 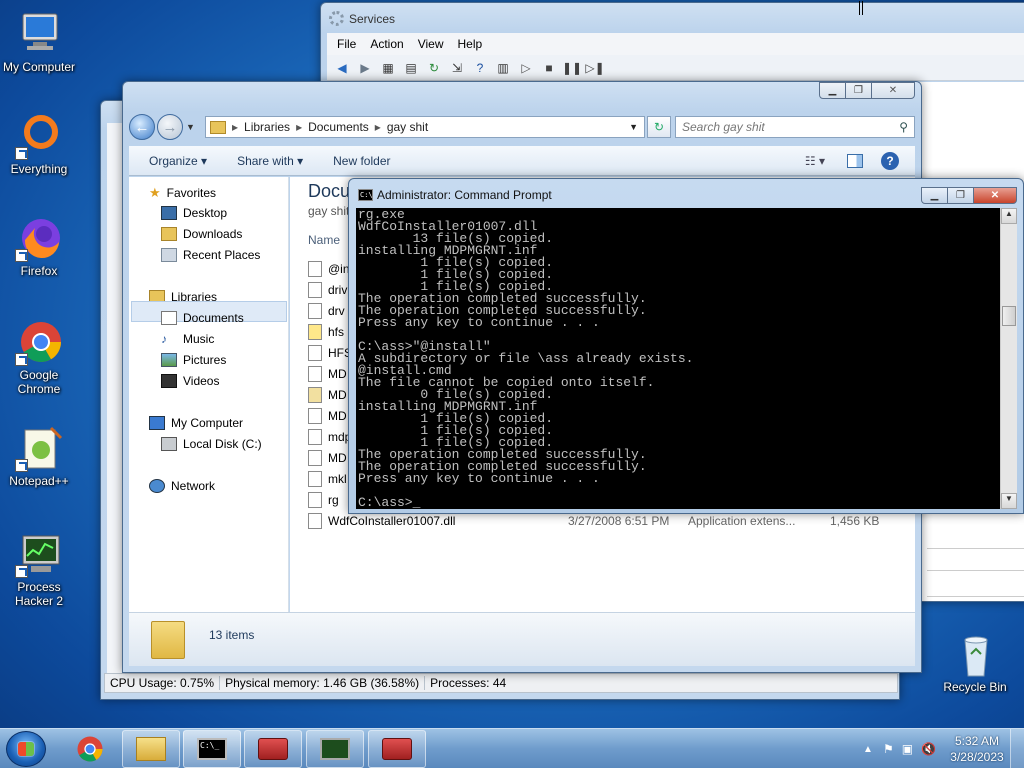 I want to click on show-hide-tree-icon: ▦, so click(x=388, y=68).